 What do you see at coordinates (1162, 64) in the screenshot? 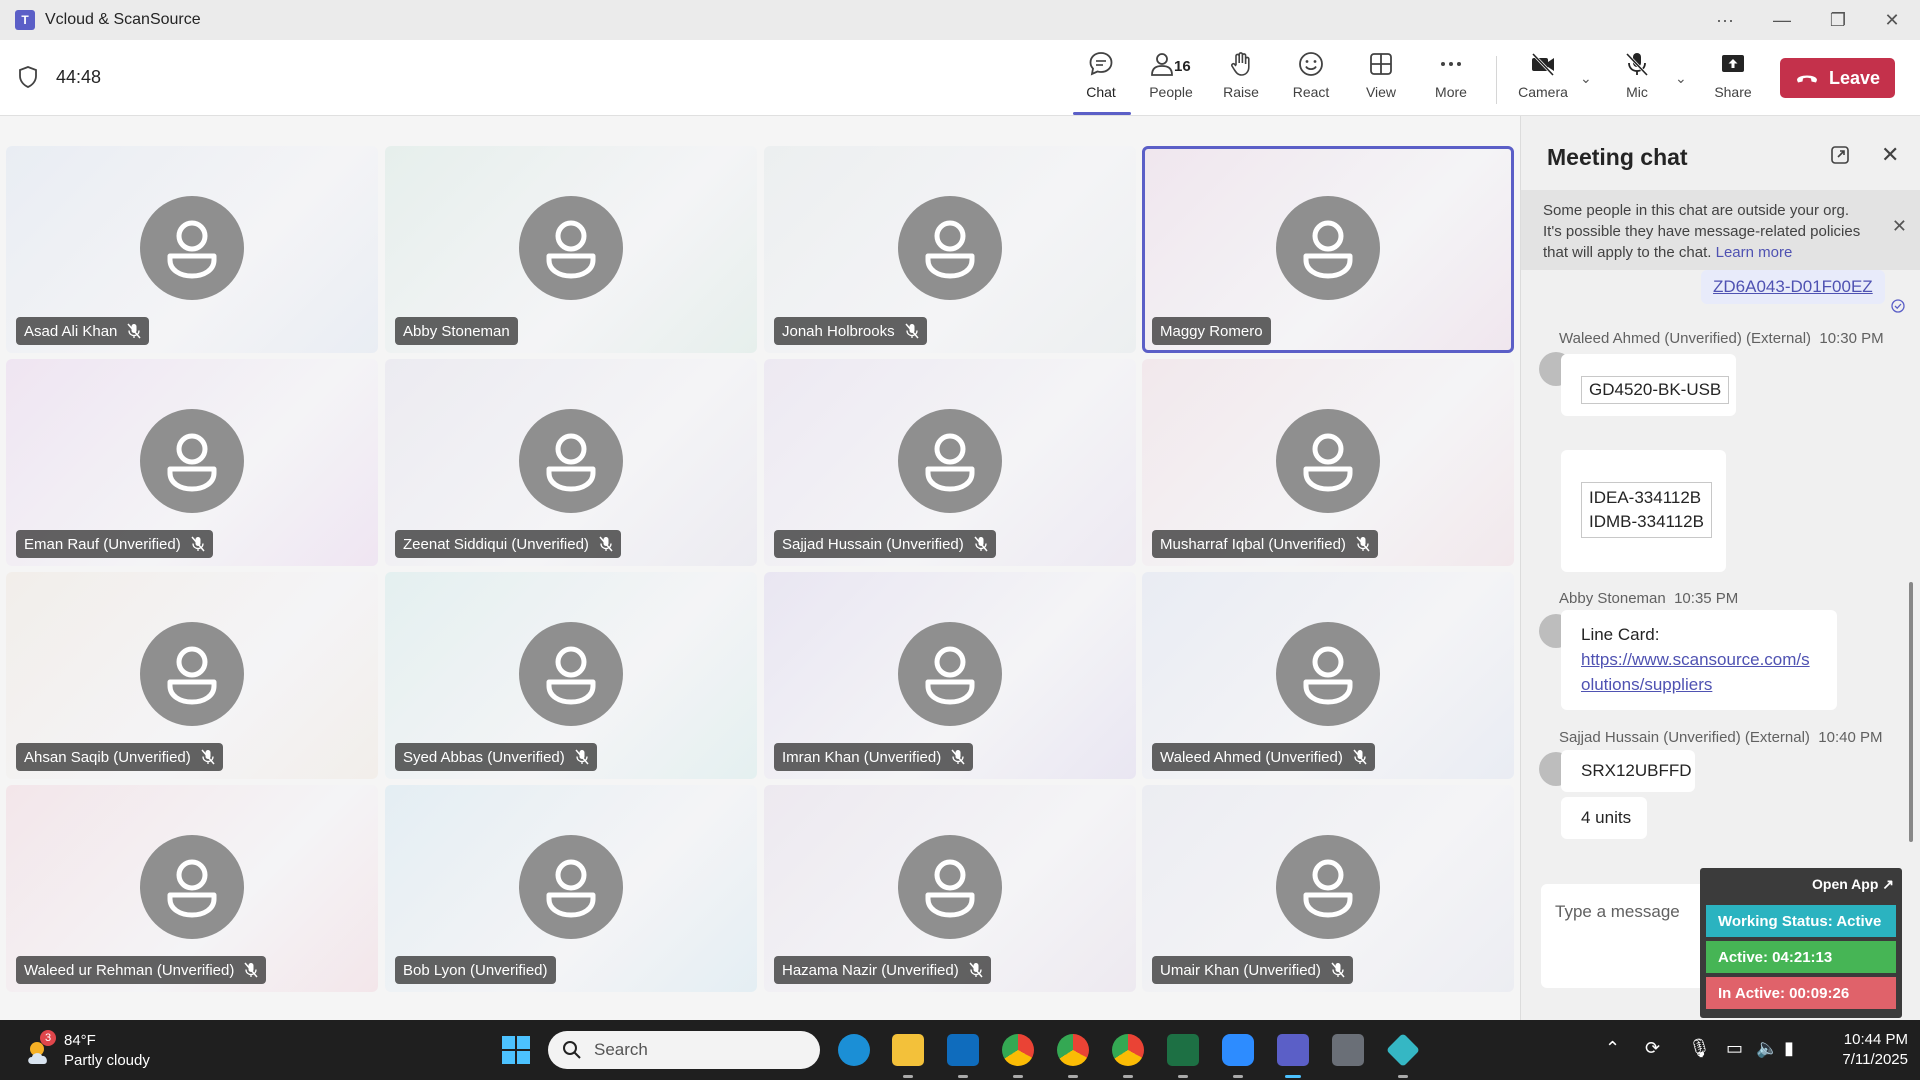
I see `people-icon` at bounding box center [1162, 64].